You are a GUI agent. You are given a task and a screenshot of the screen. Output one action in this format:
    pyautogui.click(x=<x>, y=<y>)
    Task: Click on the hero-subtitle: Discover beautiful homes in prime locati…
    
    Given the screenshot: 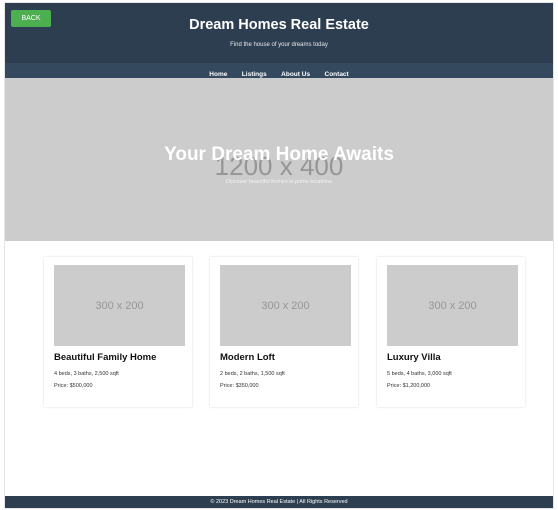 What is the action you would take?
    pyautogui.click(x=279, y=182)
    